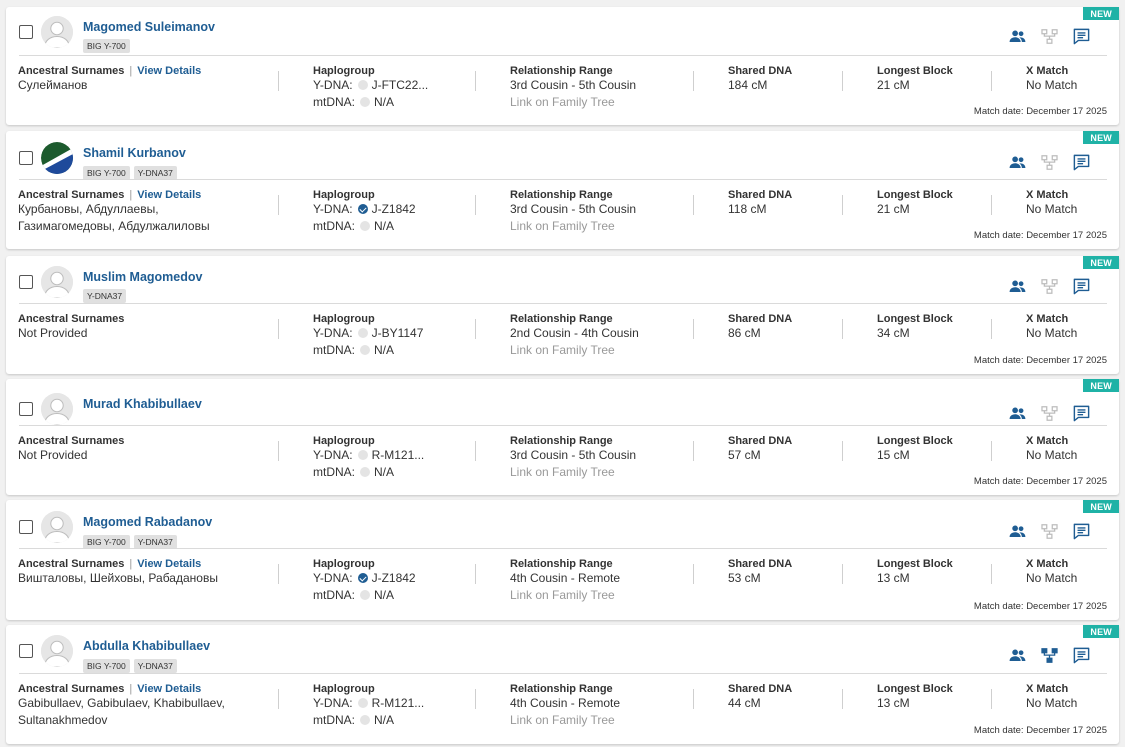  What do you see at coordinates (747, 209) in the screenshot?
I see `shared-dna-value: 118 cM` at bounding box center [747, 209].